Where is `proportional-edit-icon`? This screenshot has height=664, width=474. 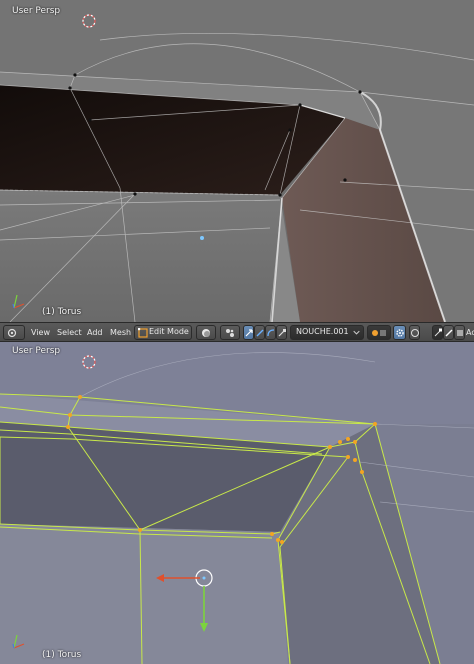 proportional-edit-icon is located at coordinates (415, 333).